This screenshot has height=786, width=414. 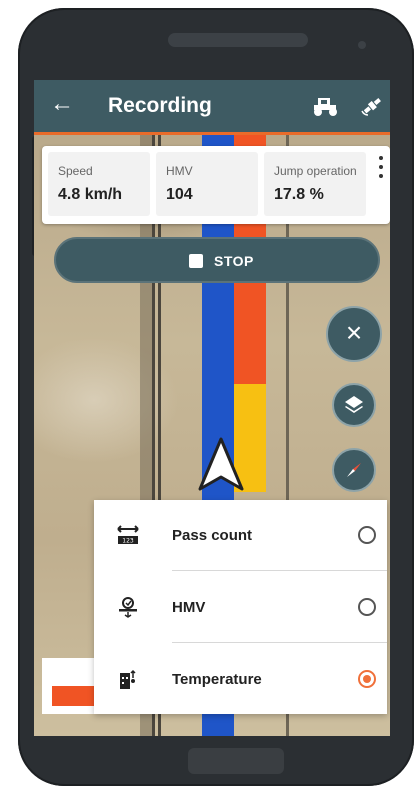 What do you see at coordinates (234, 261) in the screenshot?
I see `stop-label: STOP` at bounding box center [234, 261].